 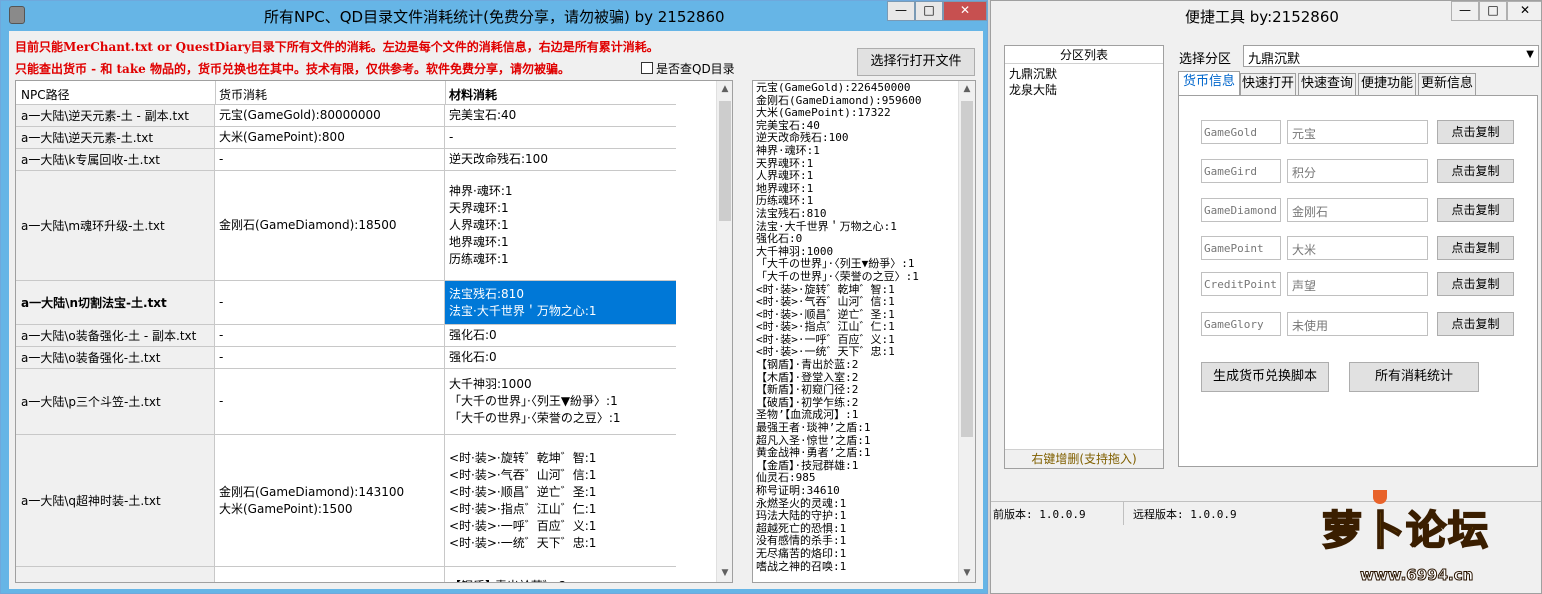 What do you see at coordinates (823, 113) in the screenshot?
I see `totals-line: 大米(GamePoint):17322` at bounding box center [823, 113].